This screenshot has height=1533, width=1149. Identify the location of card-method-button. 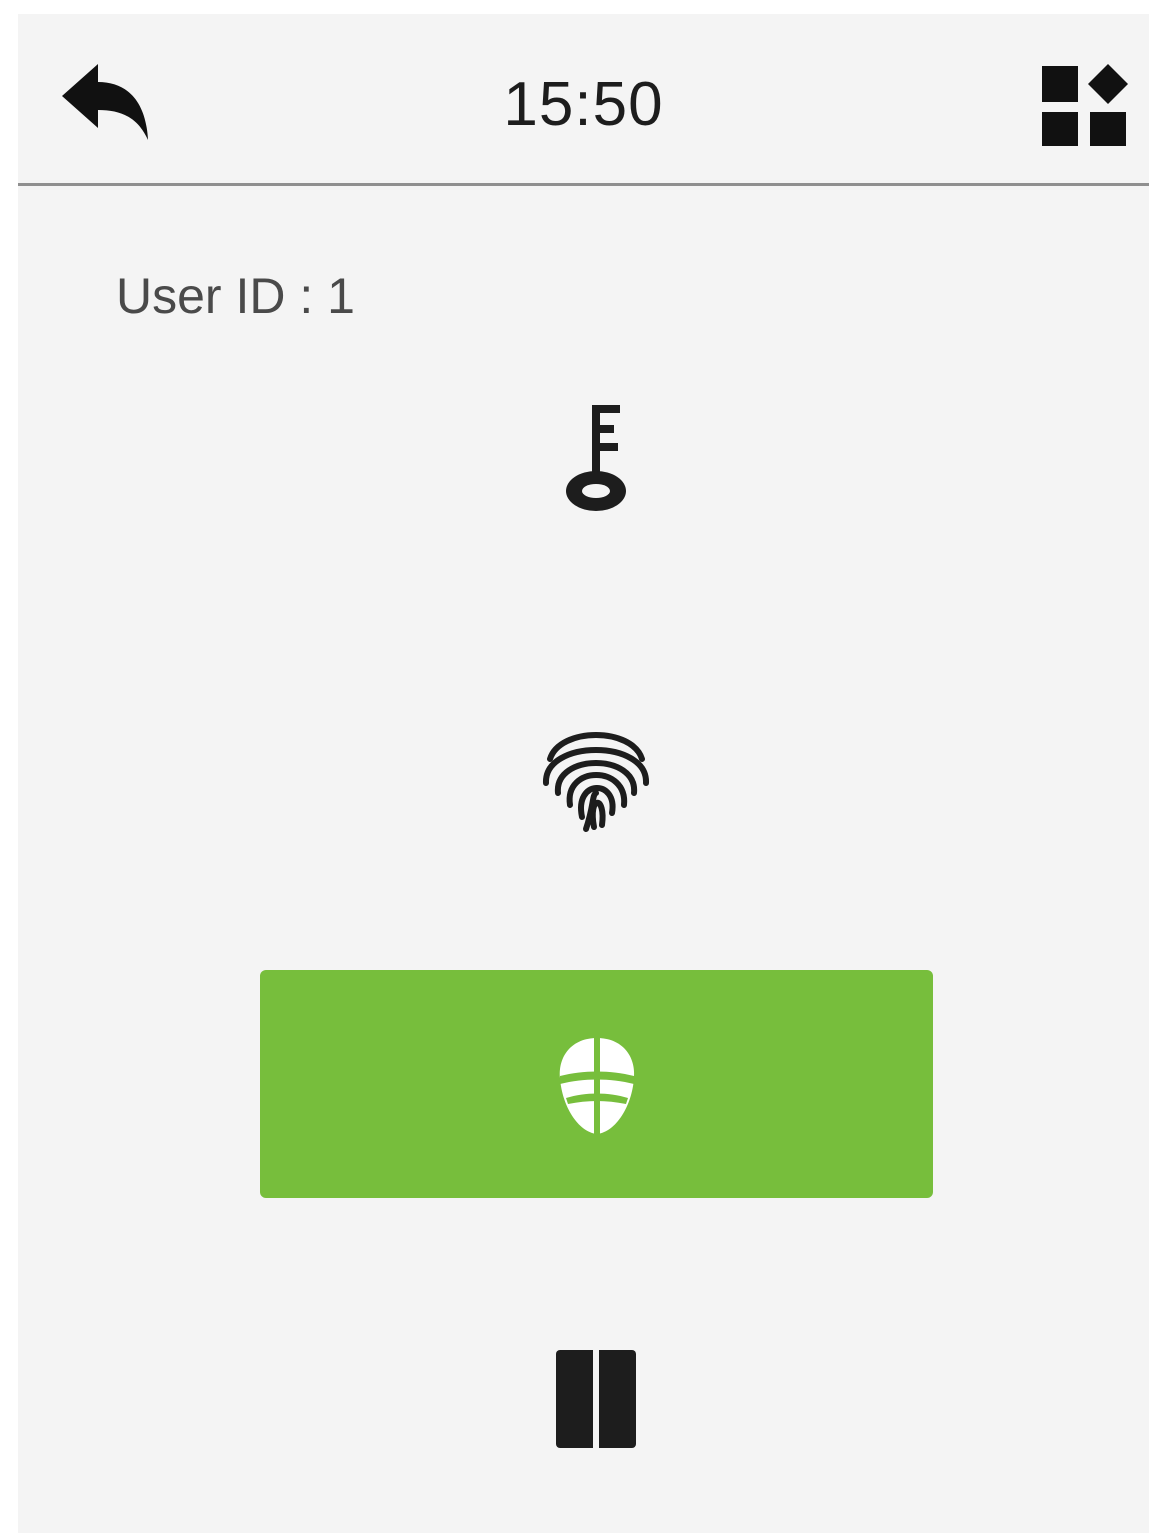
(596, 1399).